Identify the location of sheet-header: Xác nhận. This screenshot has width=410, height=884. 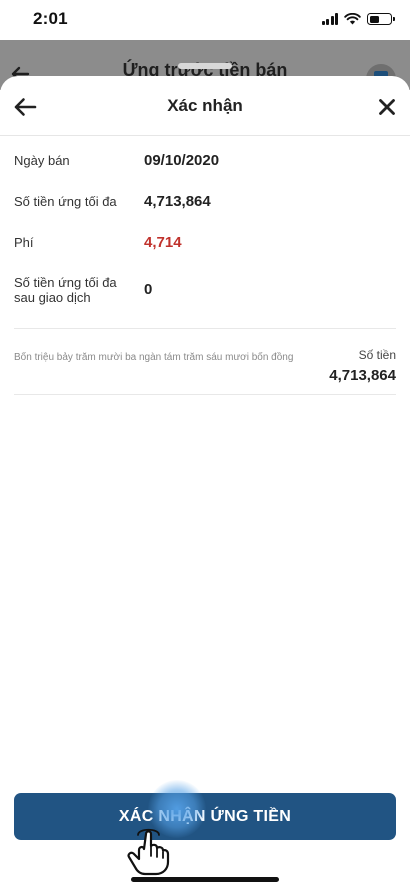
(205, 106).